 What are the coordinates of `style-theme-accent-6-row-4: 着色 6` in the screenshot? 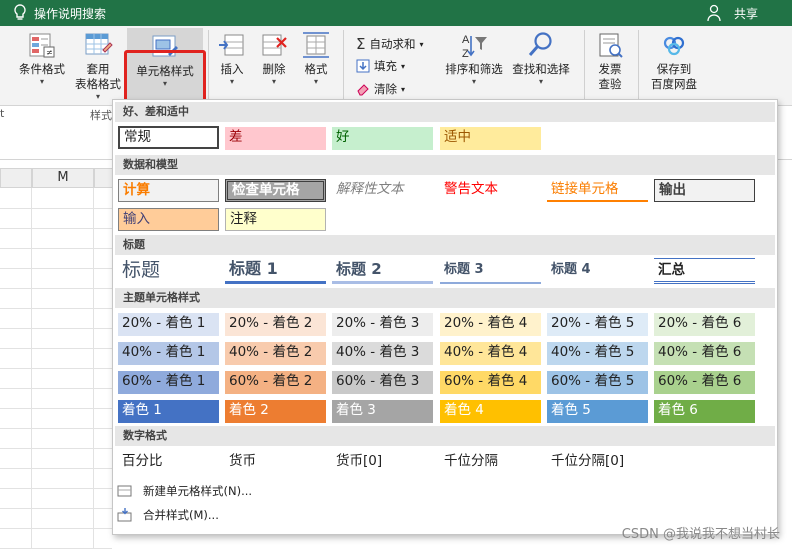 It's located at (704, 411).